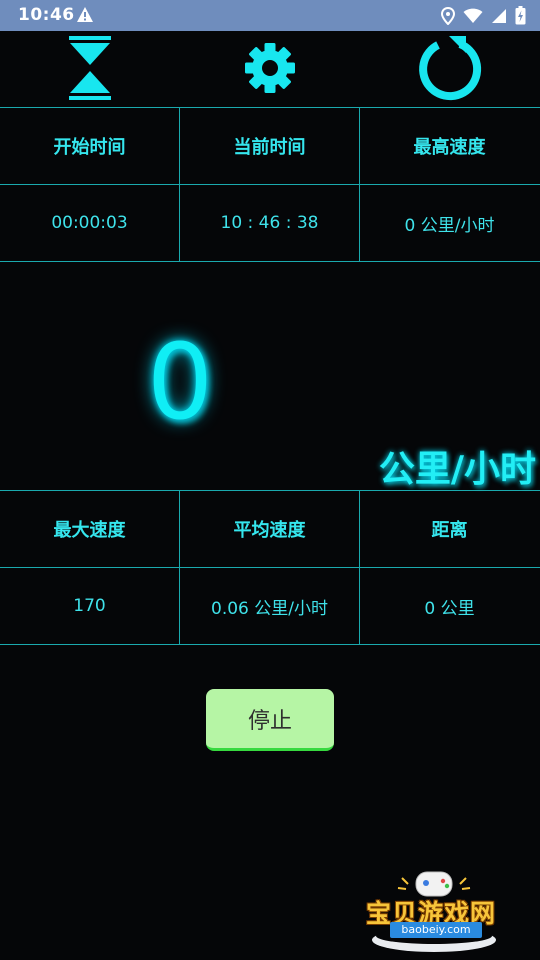 This screenshot has width=540, height=960. Describe the element at coordinates (269, 223) in the screenshot. I see `current-time-value: 10 : 46 : 38` at that location.